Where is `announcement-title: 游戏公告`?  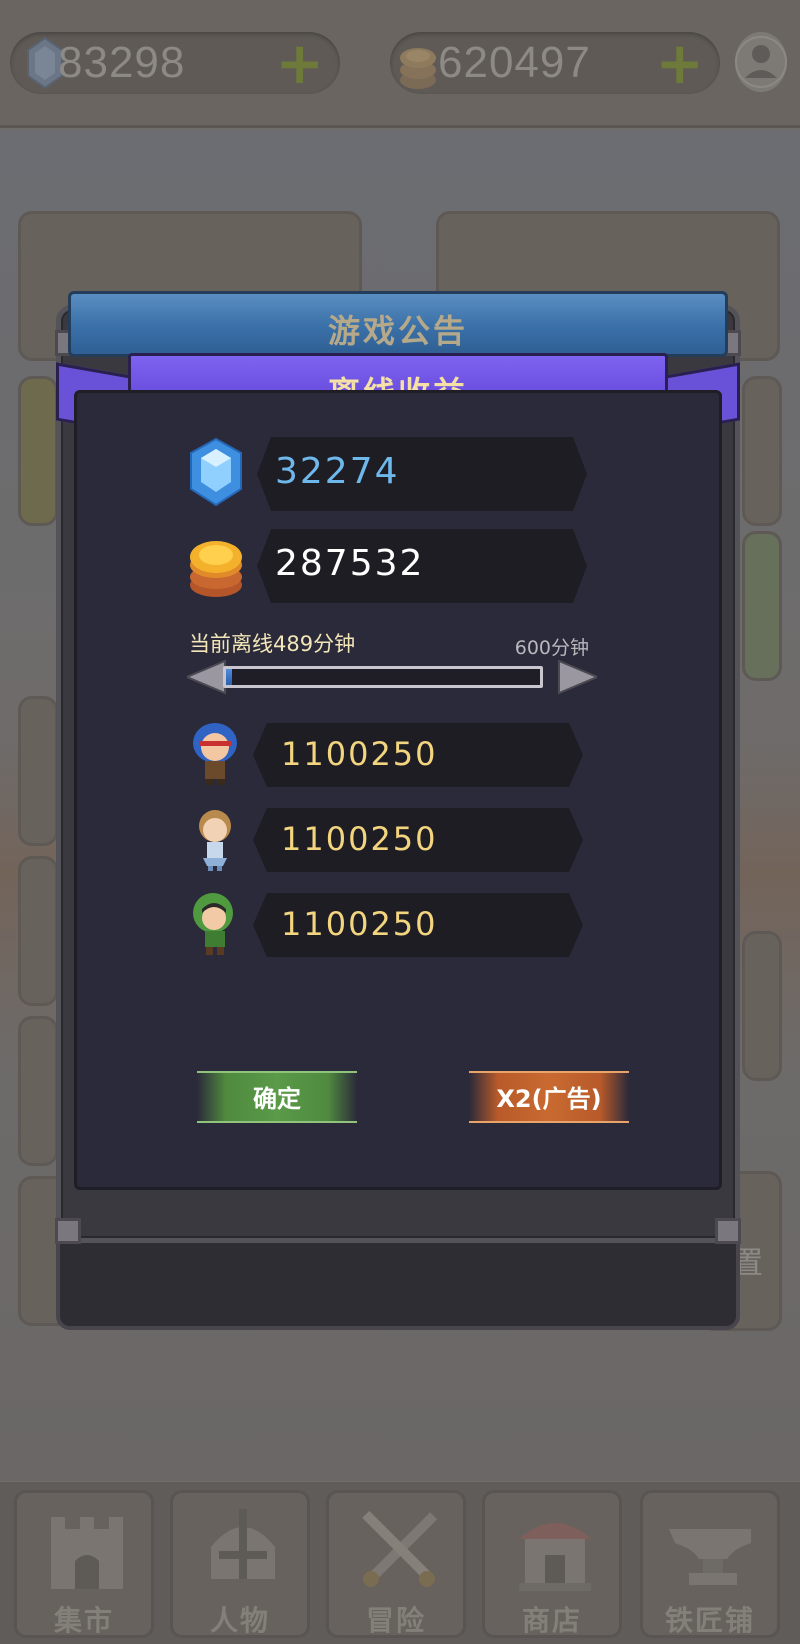 announcement-title: 游戏公告 is located at coordinates (397, 331).